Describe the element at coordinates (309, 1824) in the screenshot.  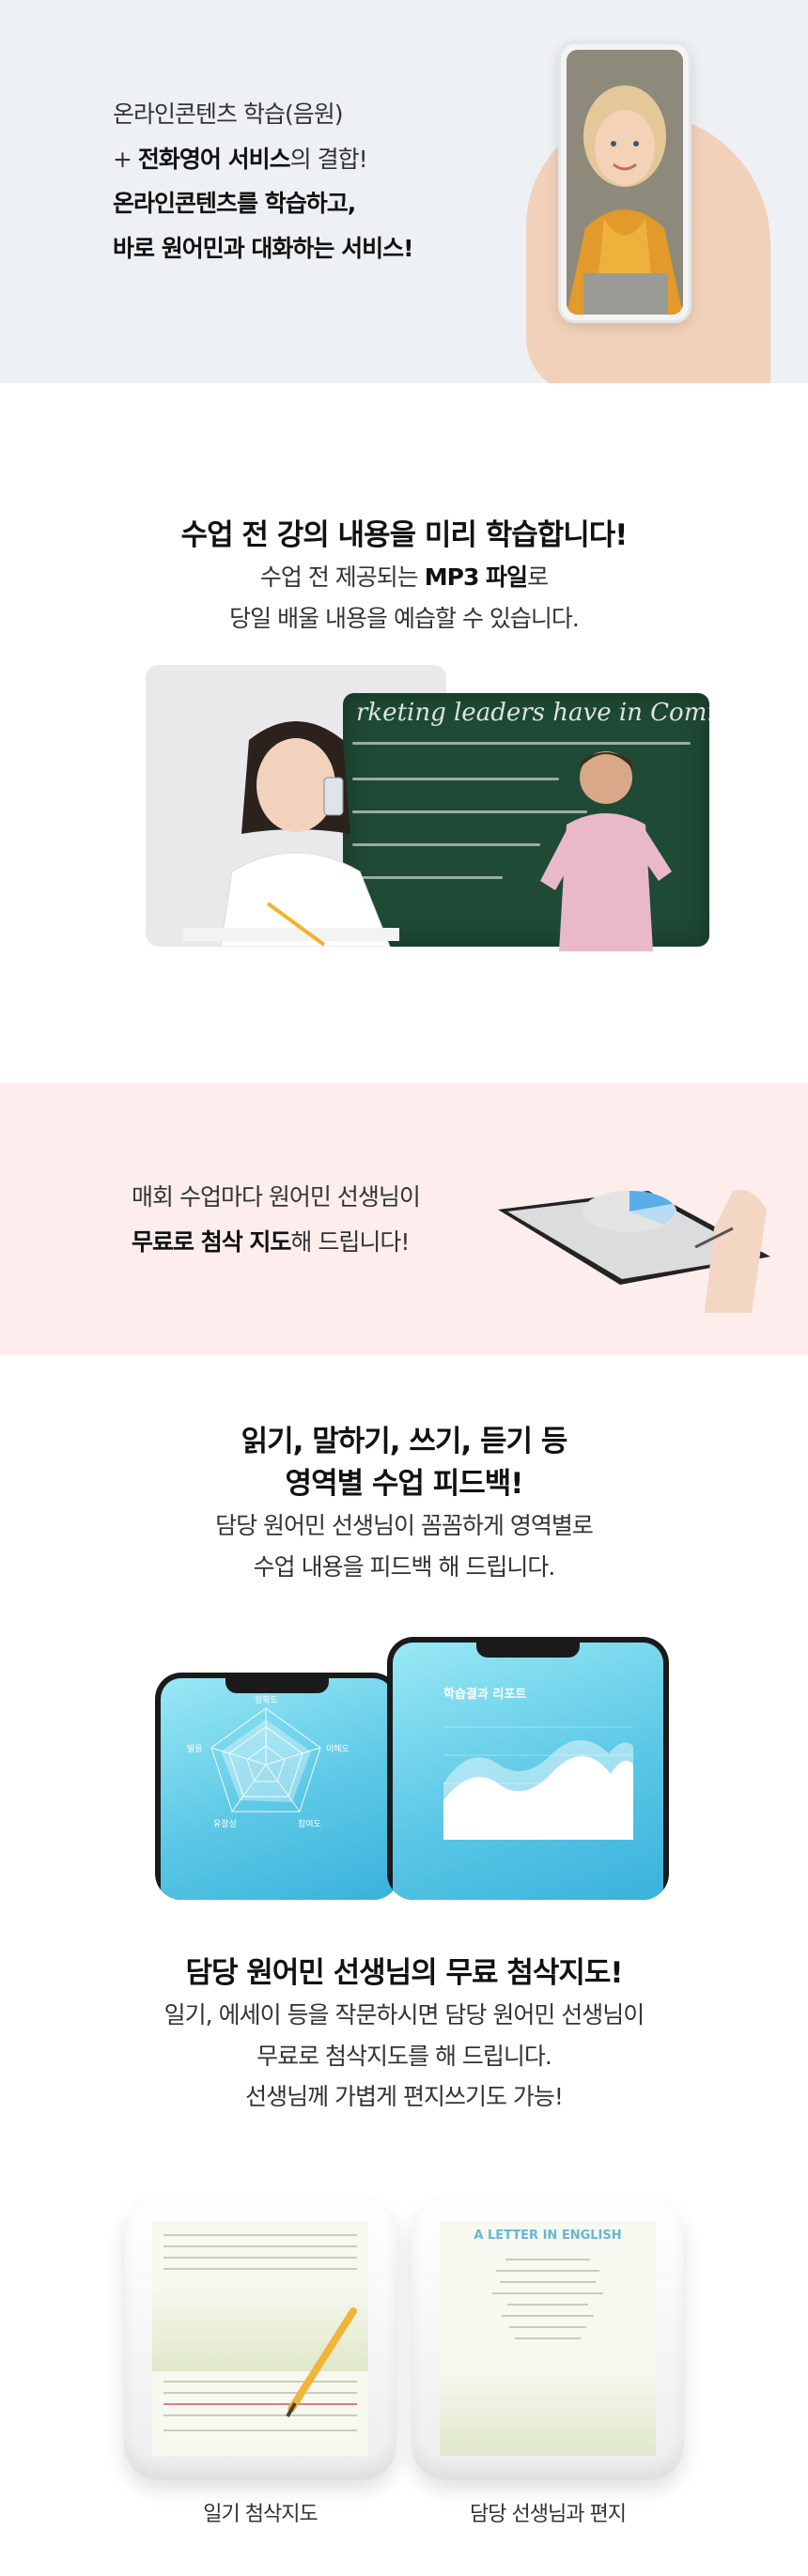
I see `radar-label: 참여도` at that location.